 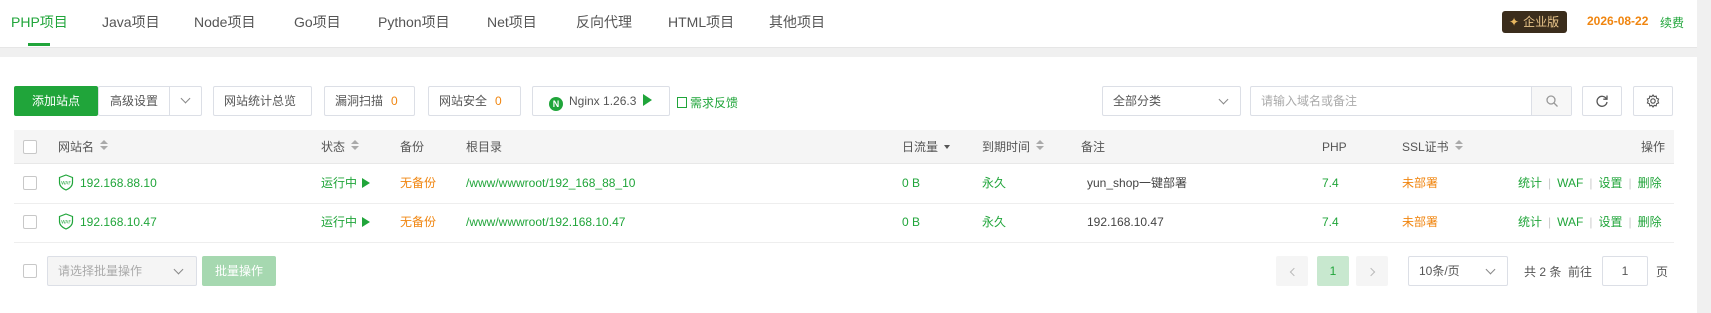 I want to click on next-page-button, so click(x=1372, y=271).